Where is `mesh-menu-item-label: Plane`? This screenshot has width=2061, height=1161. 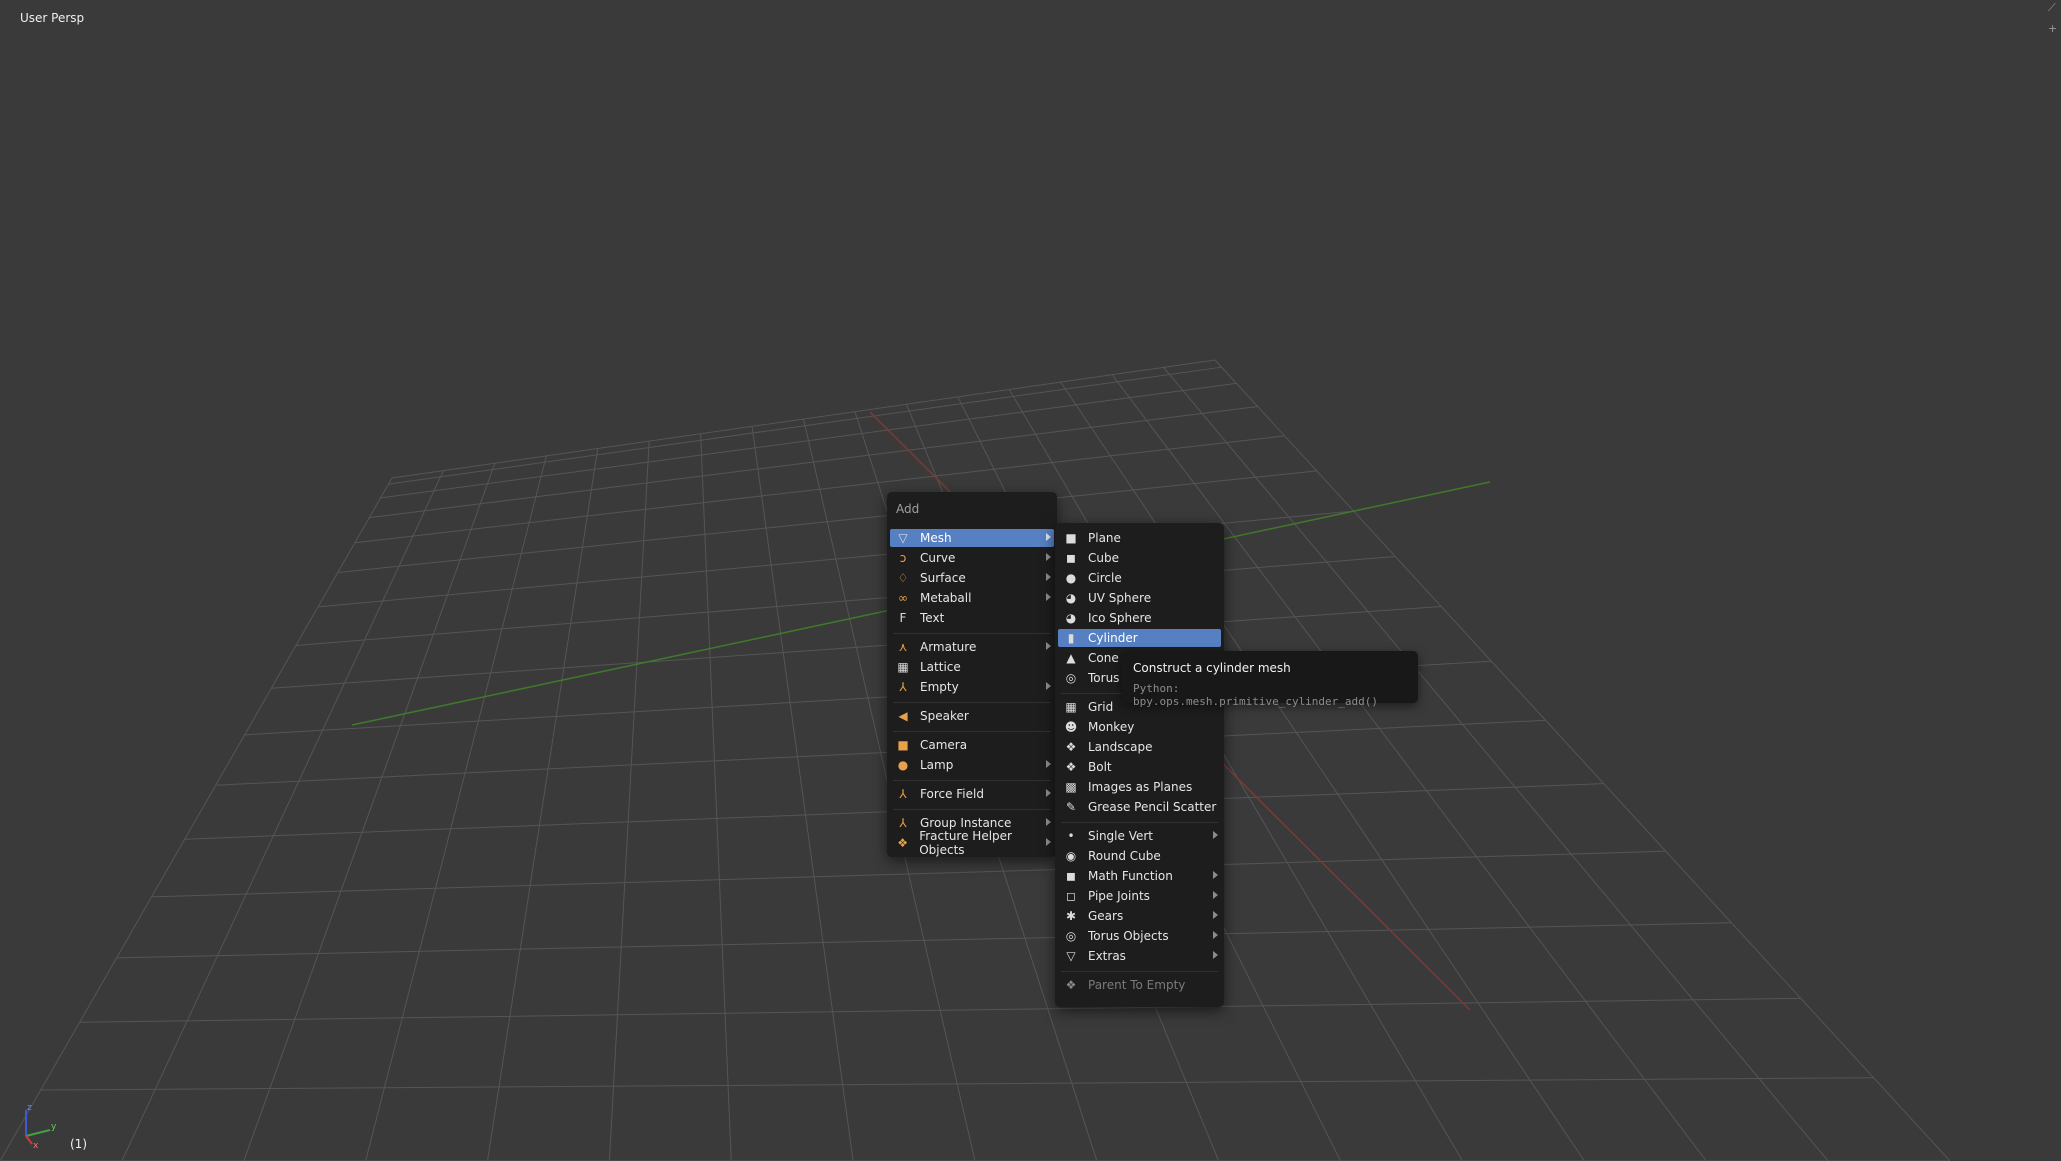 mesh-menu-item-label: Plane is located at coordinates (1104, 538).